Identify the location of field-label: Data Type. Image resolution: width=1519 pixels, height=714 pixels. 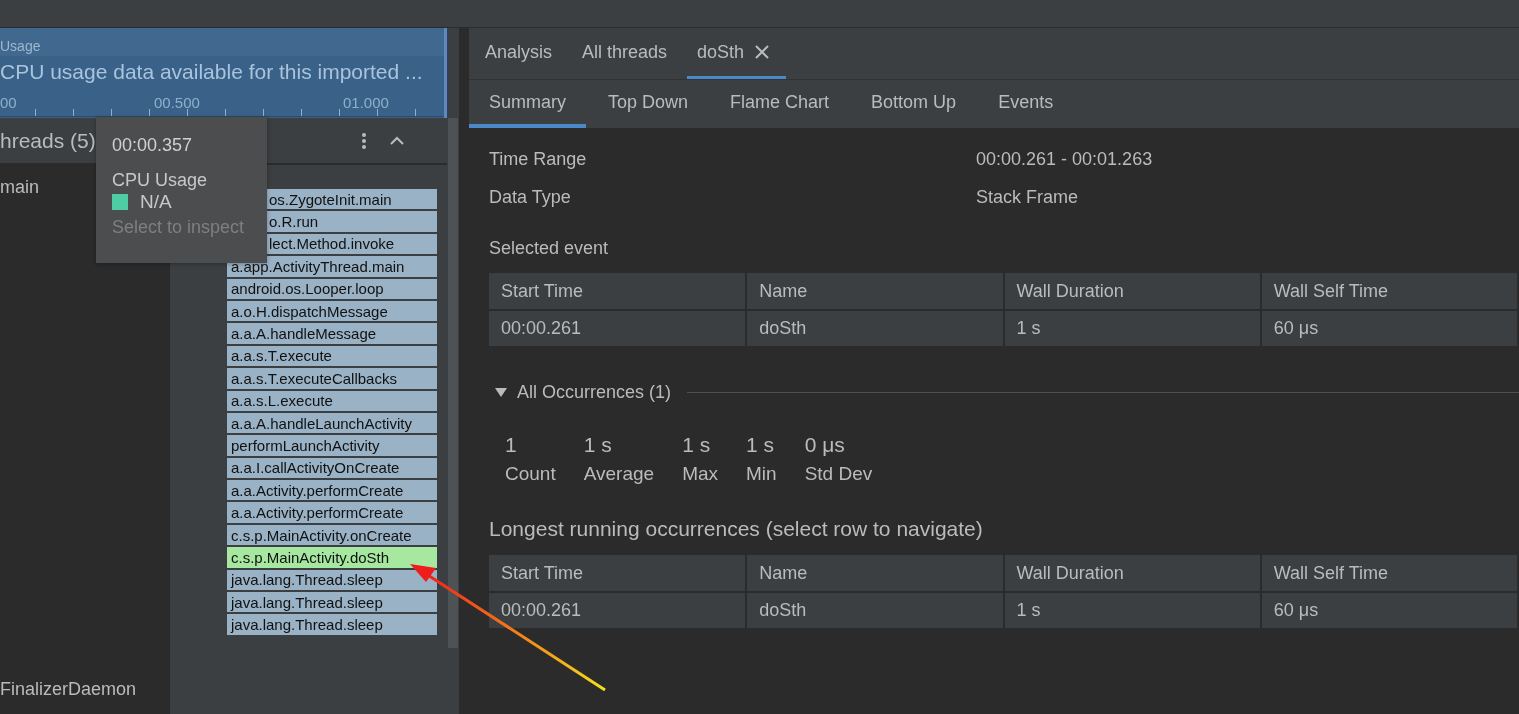
(530, 197).